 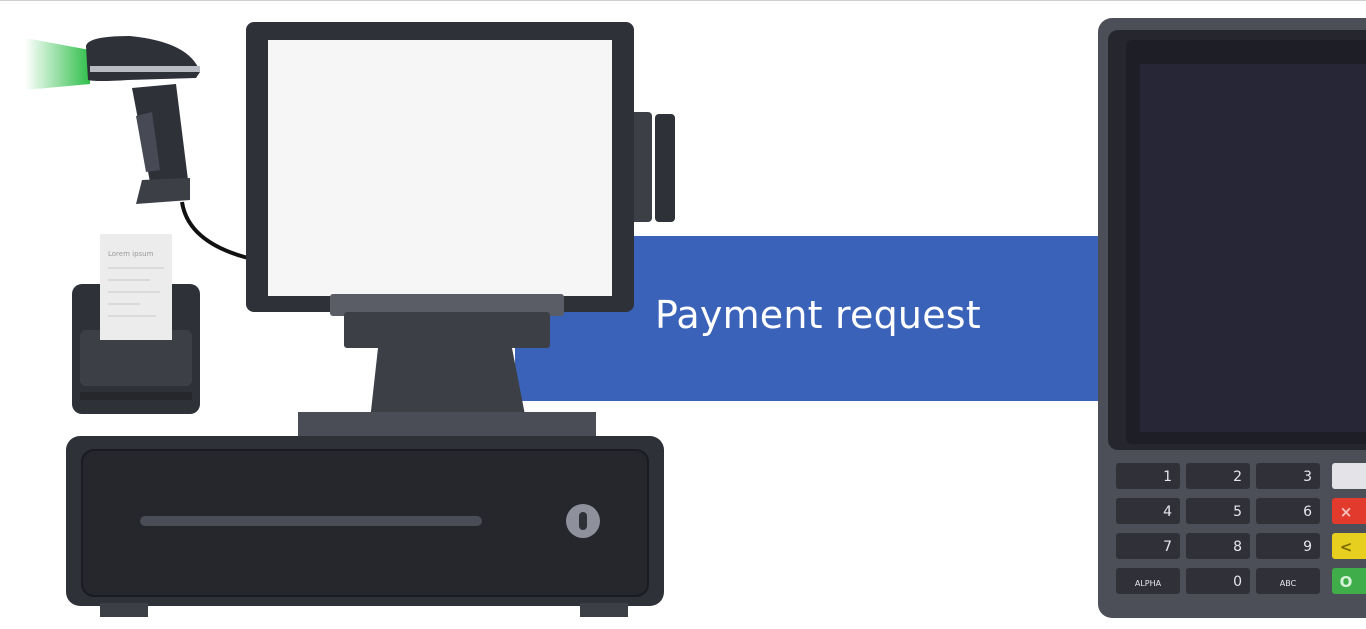 I want to click on keypad-key-label: 7, so click(x=1167, y=547).